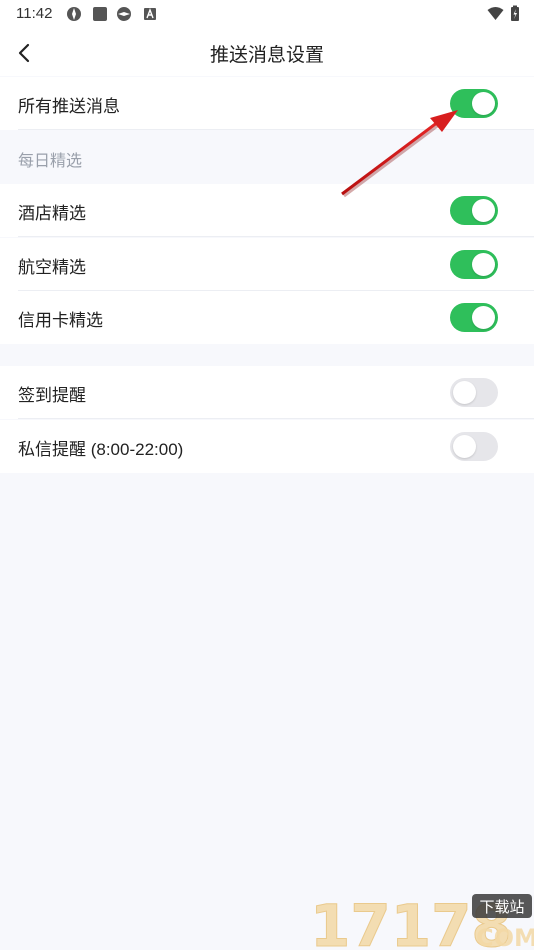  I want to click on airline-picks-toggle, so click(474, 264).